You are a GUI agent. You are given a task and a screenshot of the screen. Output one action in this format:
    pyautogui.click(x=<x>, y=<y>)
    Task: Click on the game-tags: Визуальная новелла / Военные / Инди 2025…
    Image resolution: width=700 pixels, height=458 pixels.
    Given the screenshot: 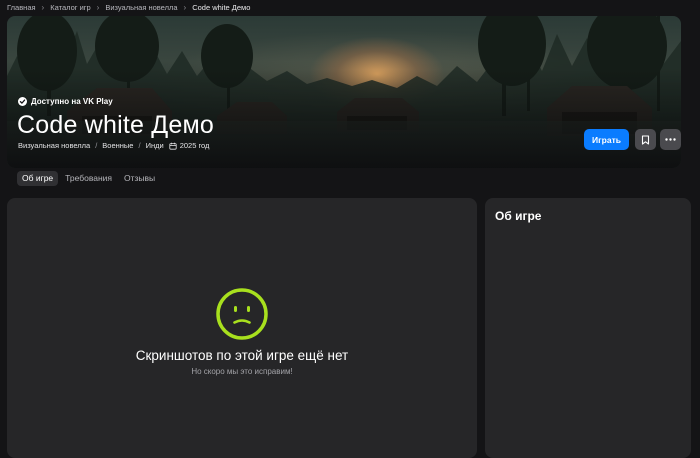 What is the action you would take?
    pyautogui.click(x=113, y=145)
    